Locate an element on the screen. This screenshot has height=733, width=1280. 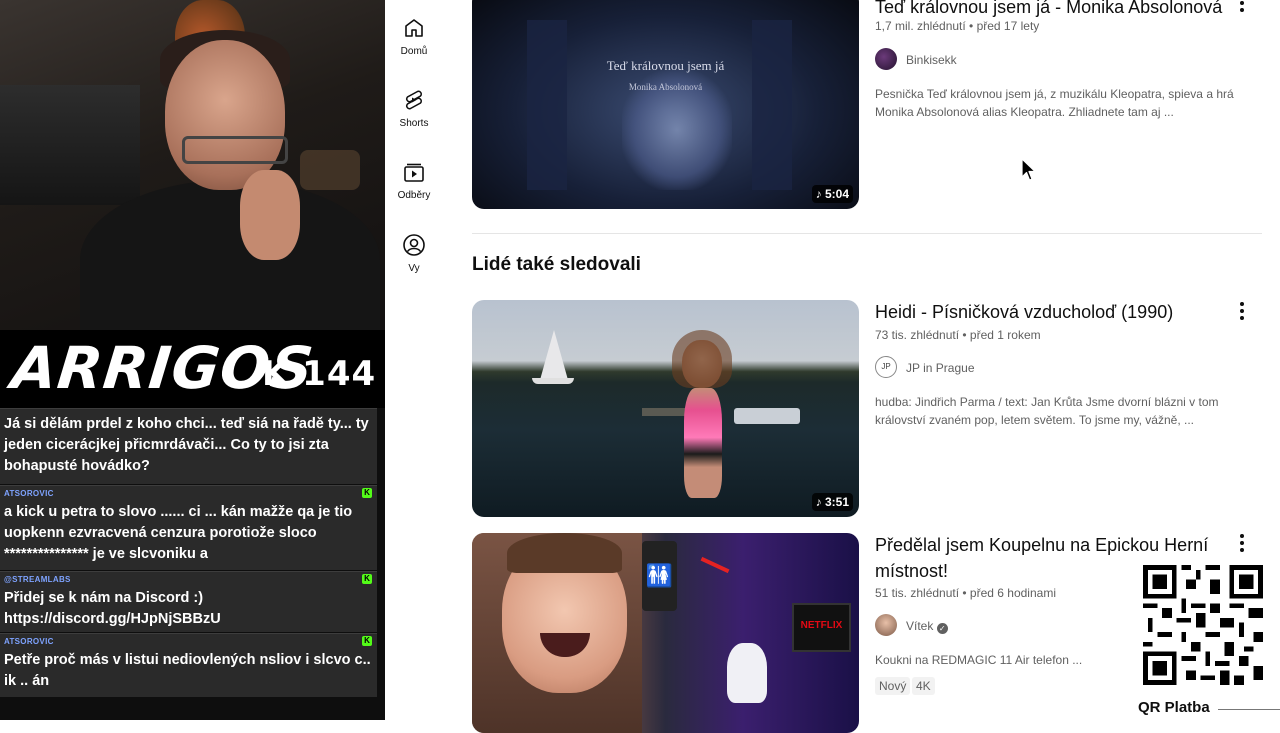
nav-item-you: Vy is located at coordinates (414, 253).